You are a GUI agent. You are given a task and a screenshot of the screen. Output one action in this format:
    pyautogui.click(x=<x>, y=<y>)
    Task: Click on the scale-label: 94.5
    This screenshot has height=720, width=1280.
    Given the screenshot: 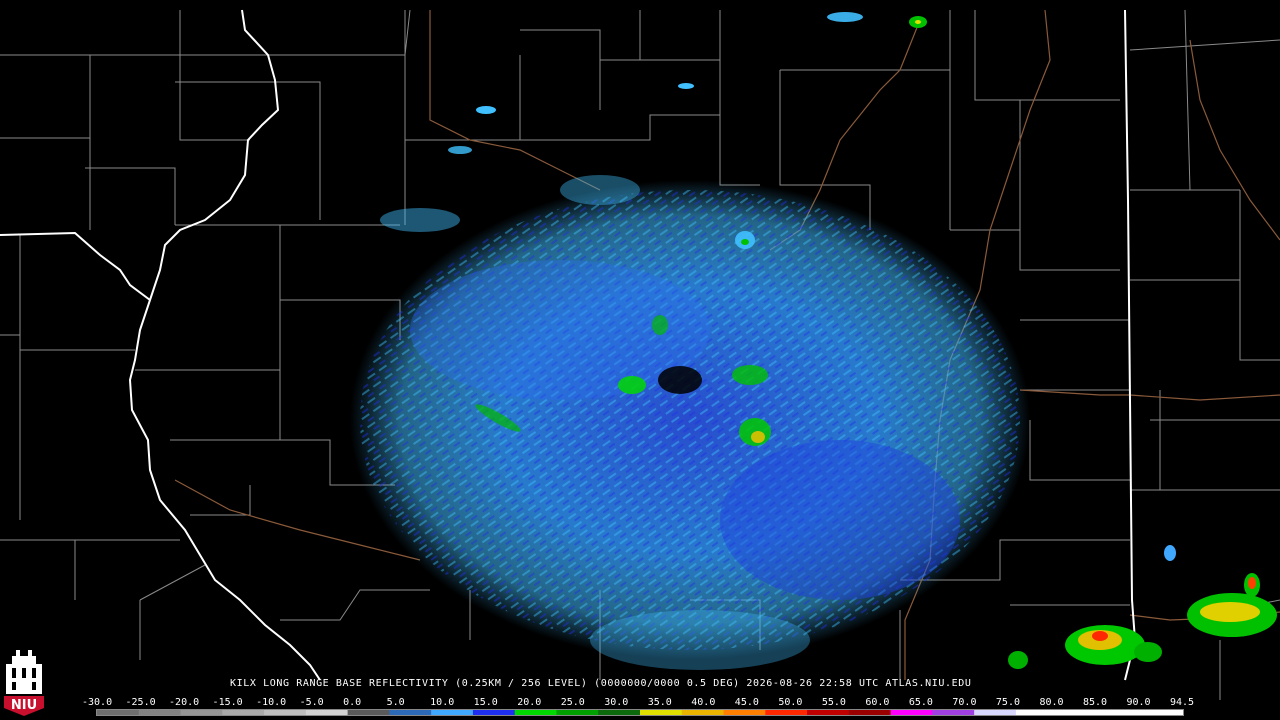 What is the action you would take?
    pyautogui.click(x=1182, y=702)
    